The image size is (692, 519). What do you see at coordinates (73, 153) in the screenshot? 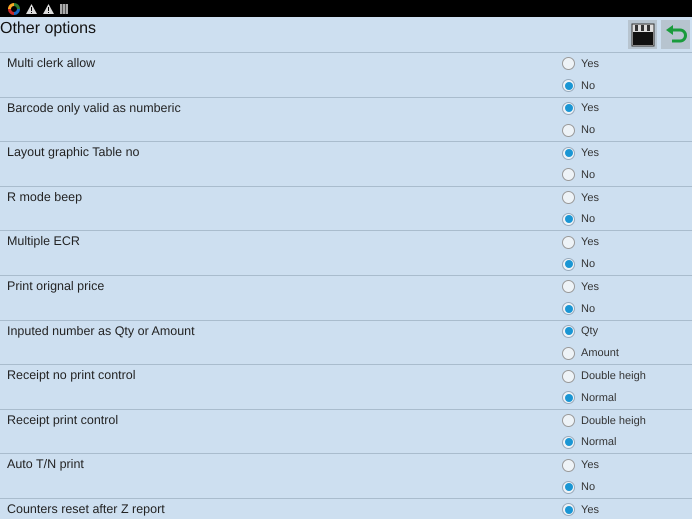
I see `setting-label: Layout graphic Table no` at bounding box center [73, 153].